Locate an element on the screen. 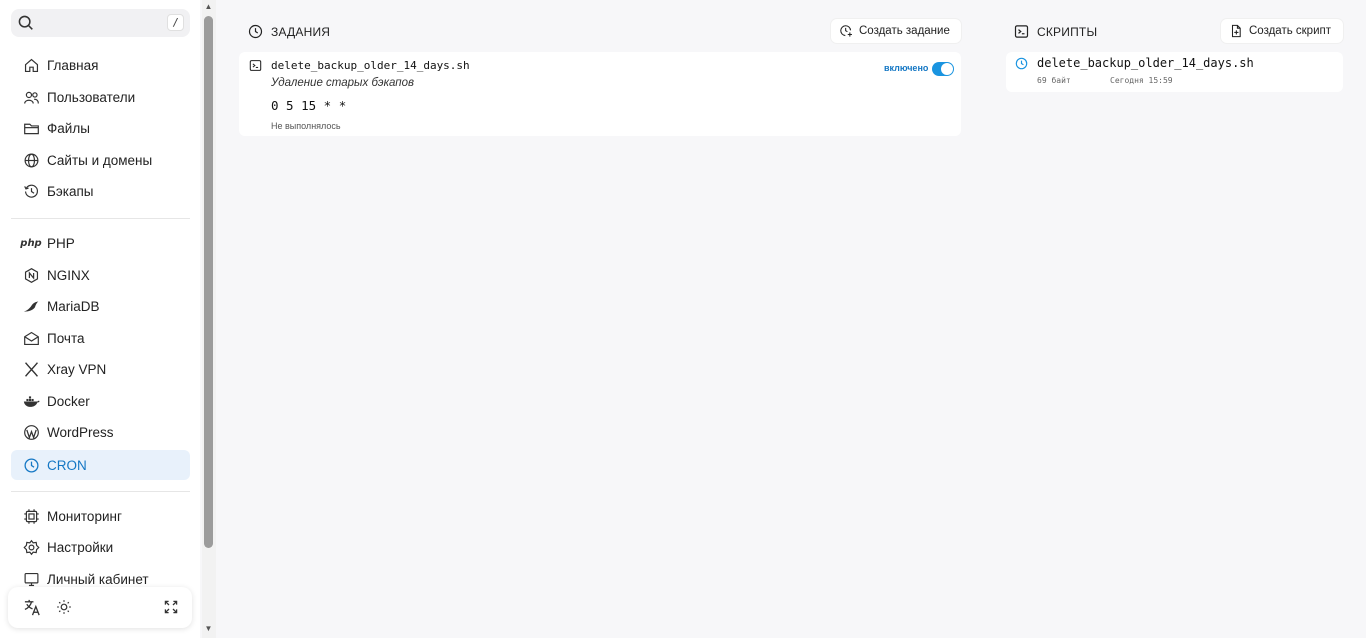  sidebar-item-label: Docker is located at coordinates (68, 401).